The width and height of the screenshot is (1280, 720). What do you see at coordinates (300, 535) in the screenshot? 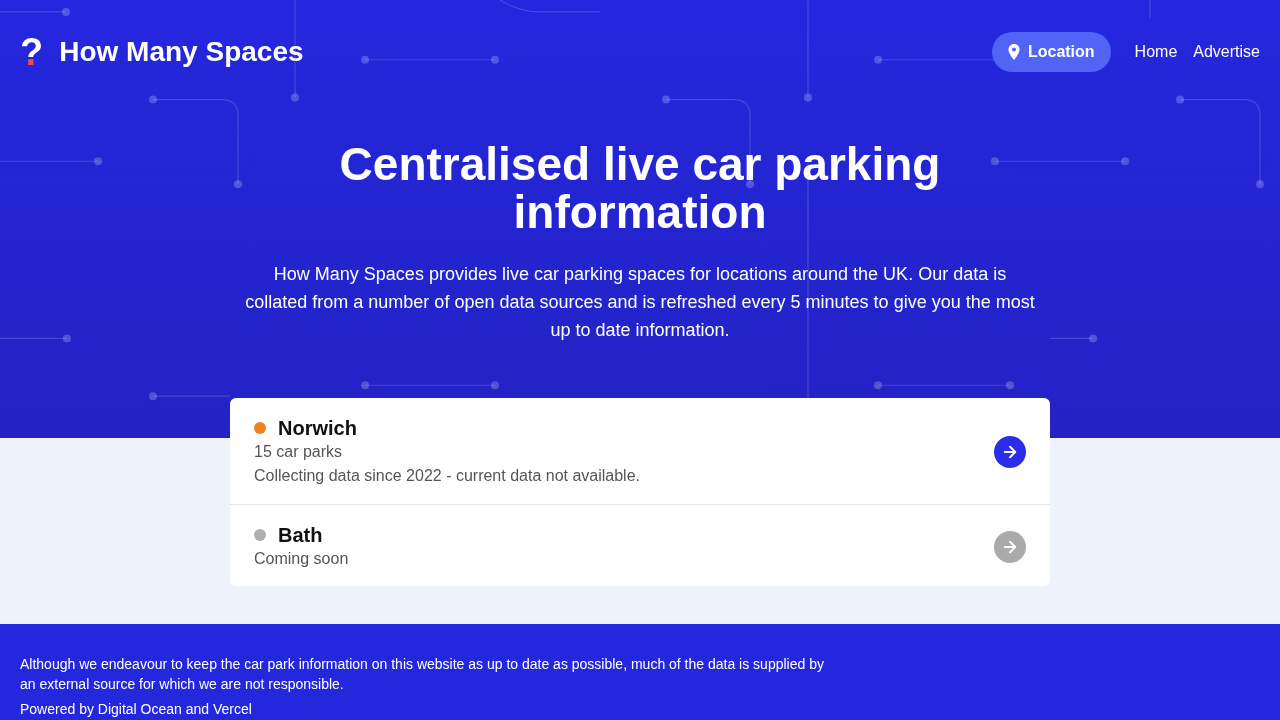
I see `location-name: Bath` at bounding box center [300, 535].